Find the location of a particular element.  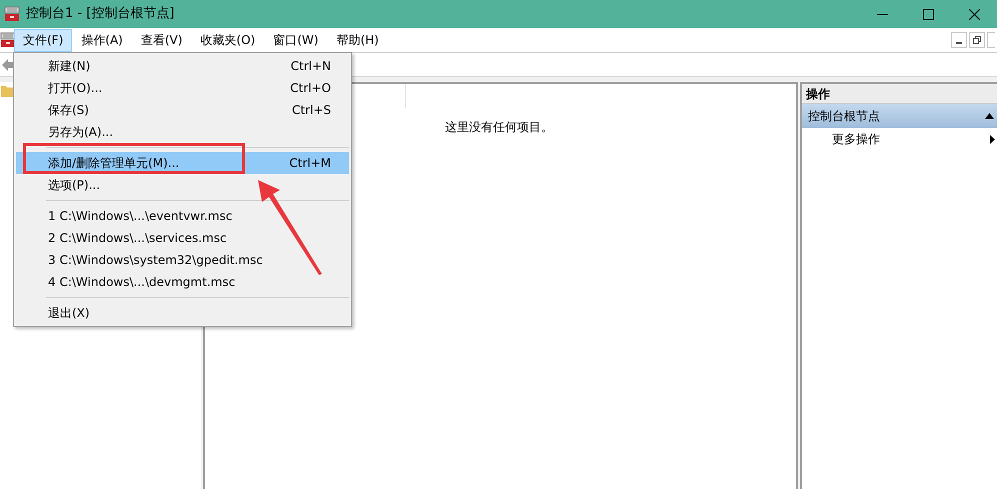

menu-entry: 1 C:\Windows\...\eventvwr.msc is located at coordinates (182, 216).